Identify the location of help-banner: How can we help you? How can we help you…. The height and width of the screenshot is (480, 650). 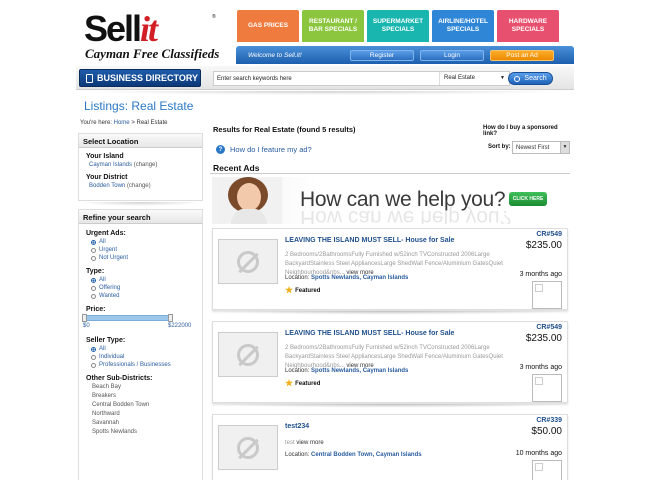
(390, 200).